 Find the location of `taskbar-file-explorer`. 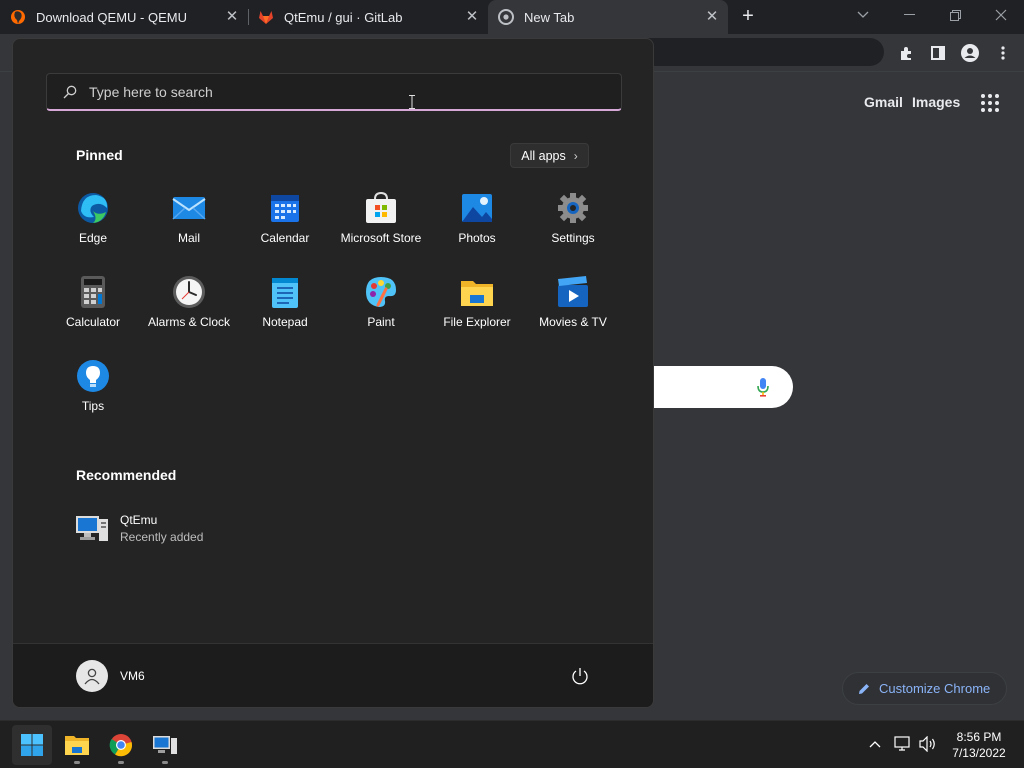

taskbar-file-explorer is located at coordinates (77, 745).